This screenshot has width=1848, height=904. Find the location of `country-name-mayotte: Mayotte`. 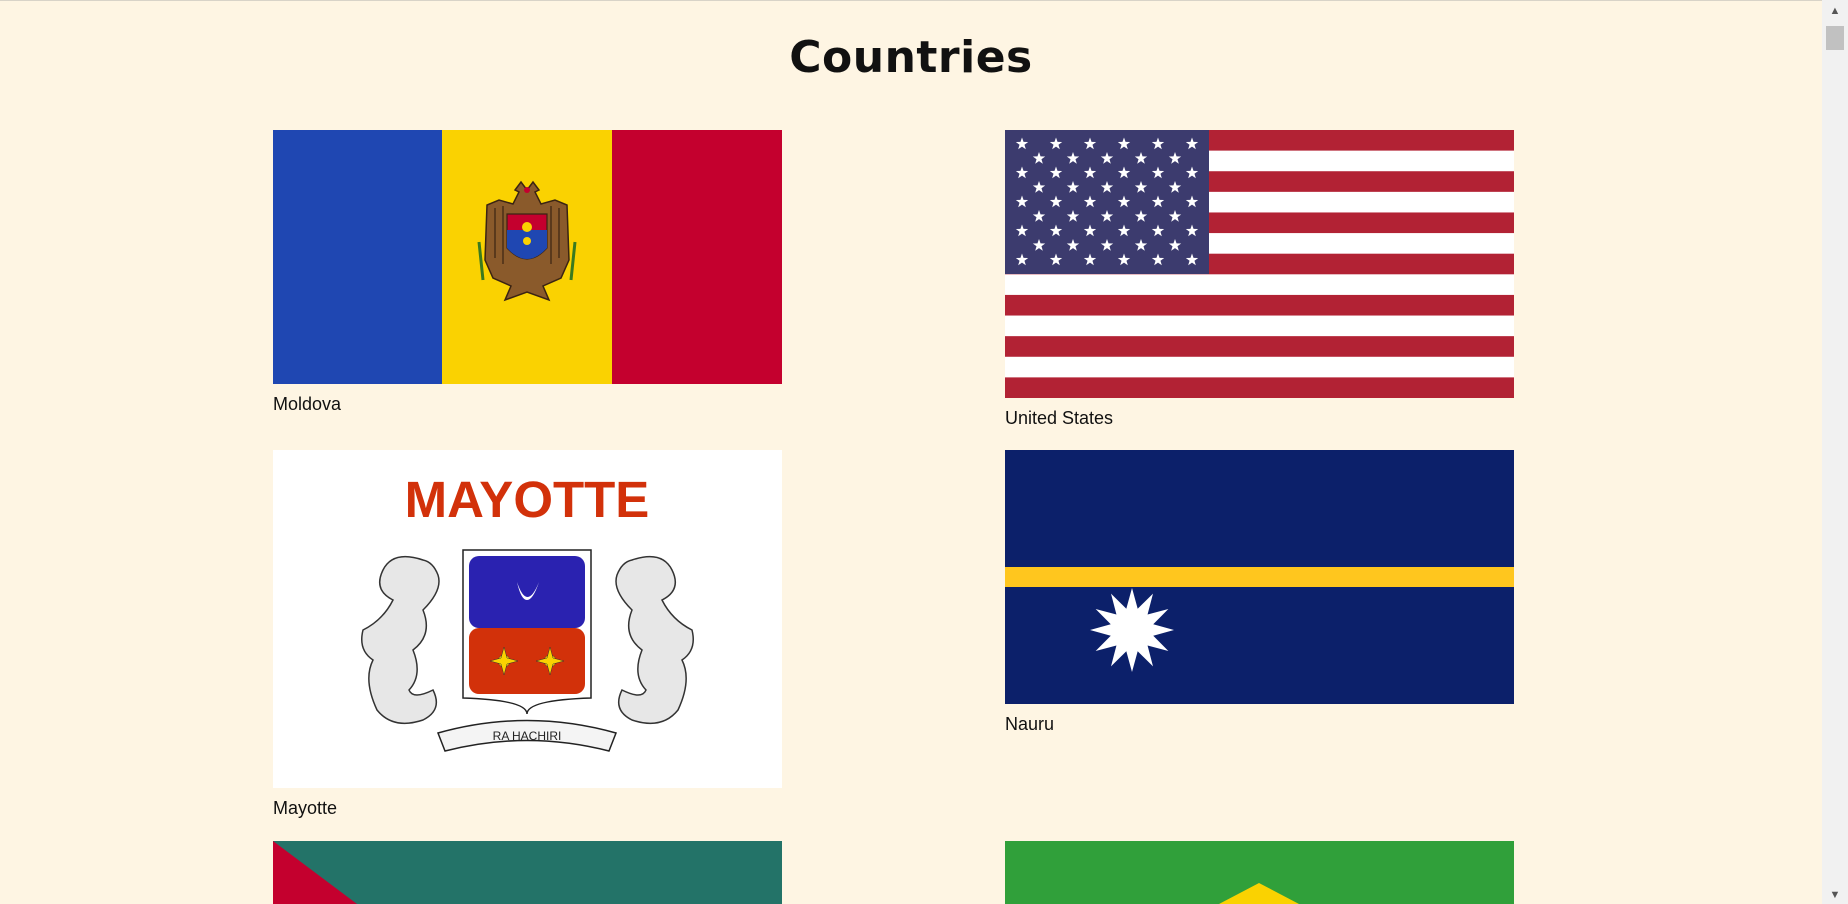

country-name-mayotte: Mayotte is located at coordinates (305, 808).